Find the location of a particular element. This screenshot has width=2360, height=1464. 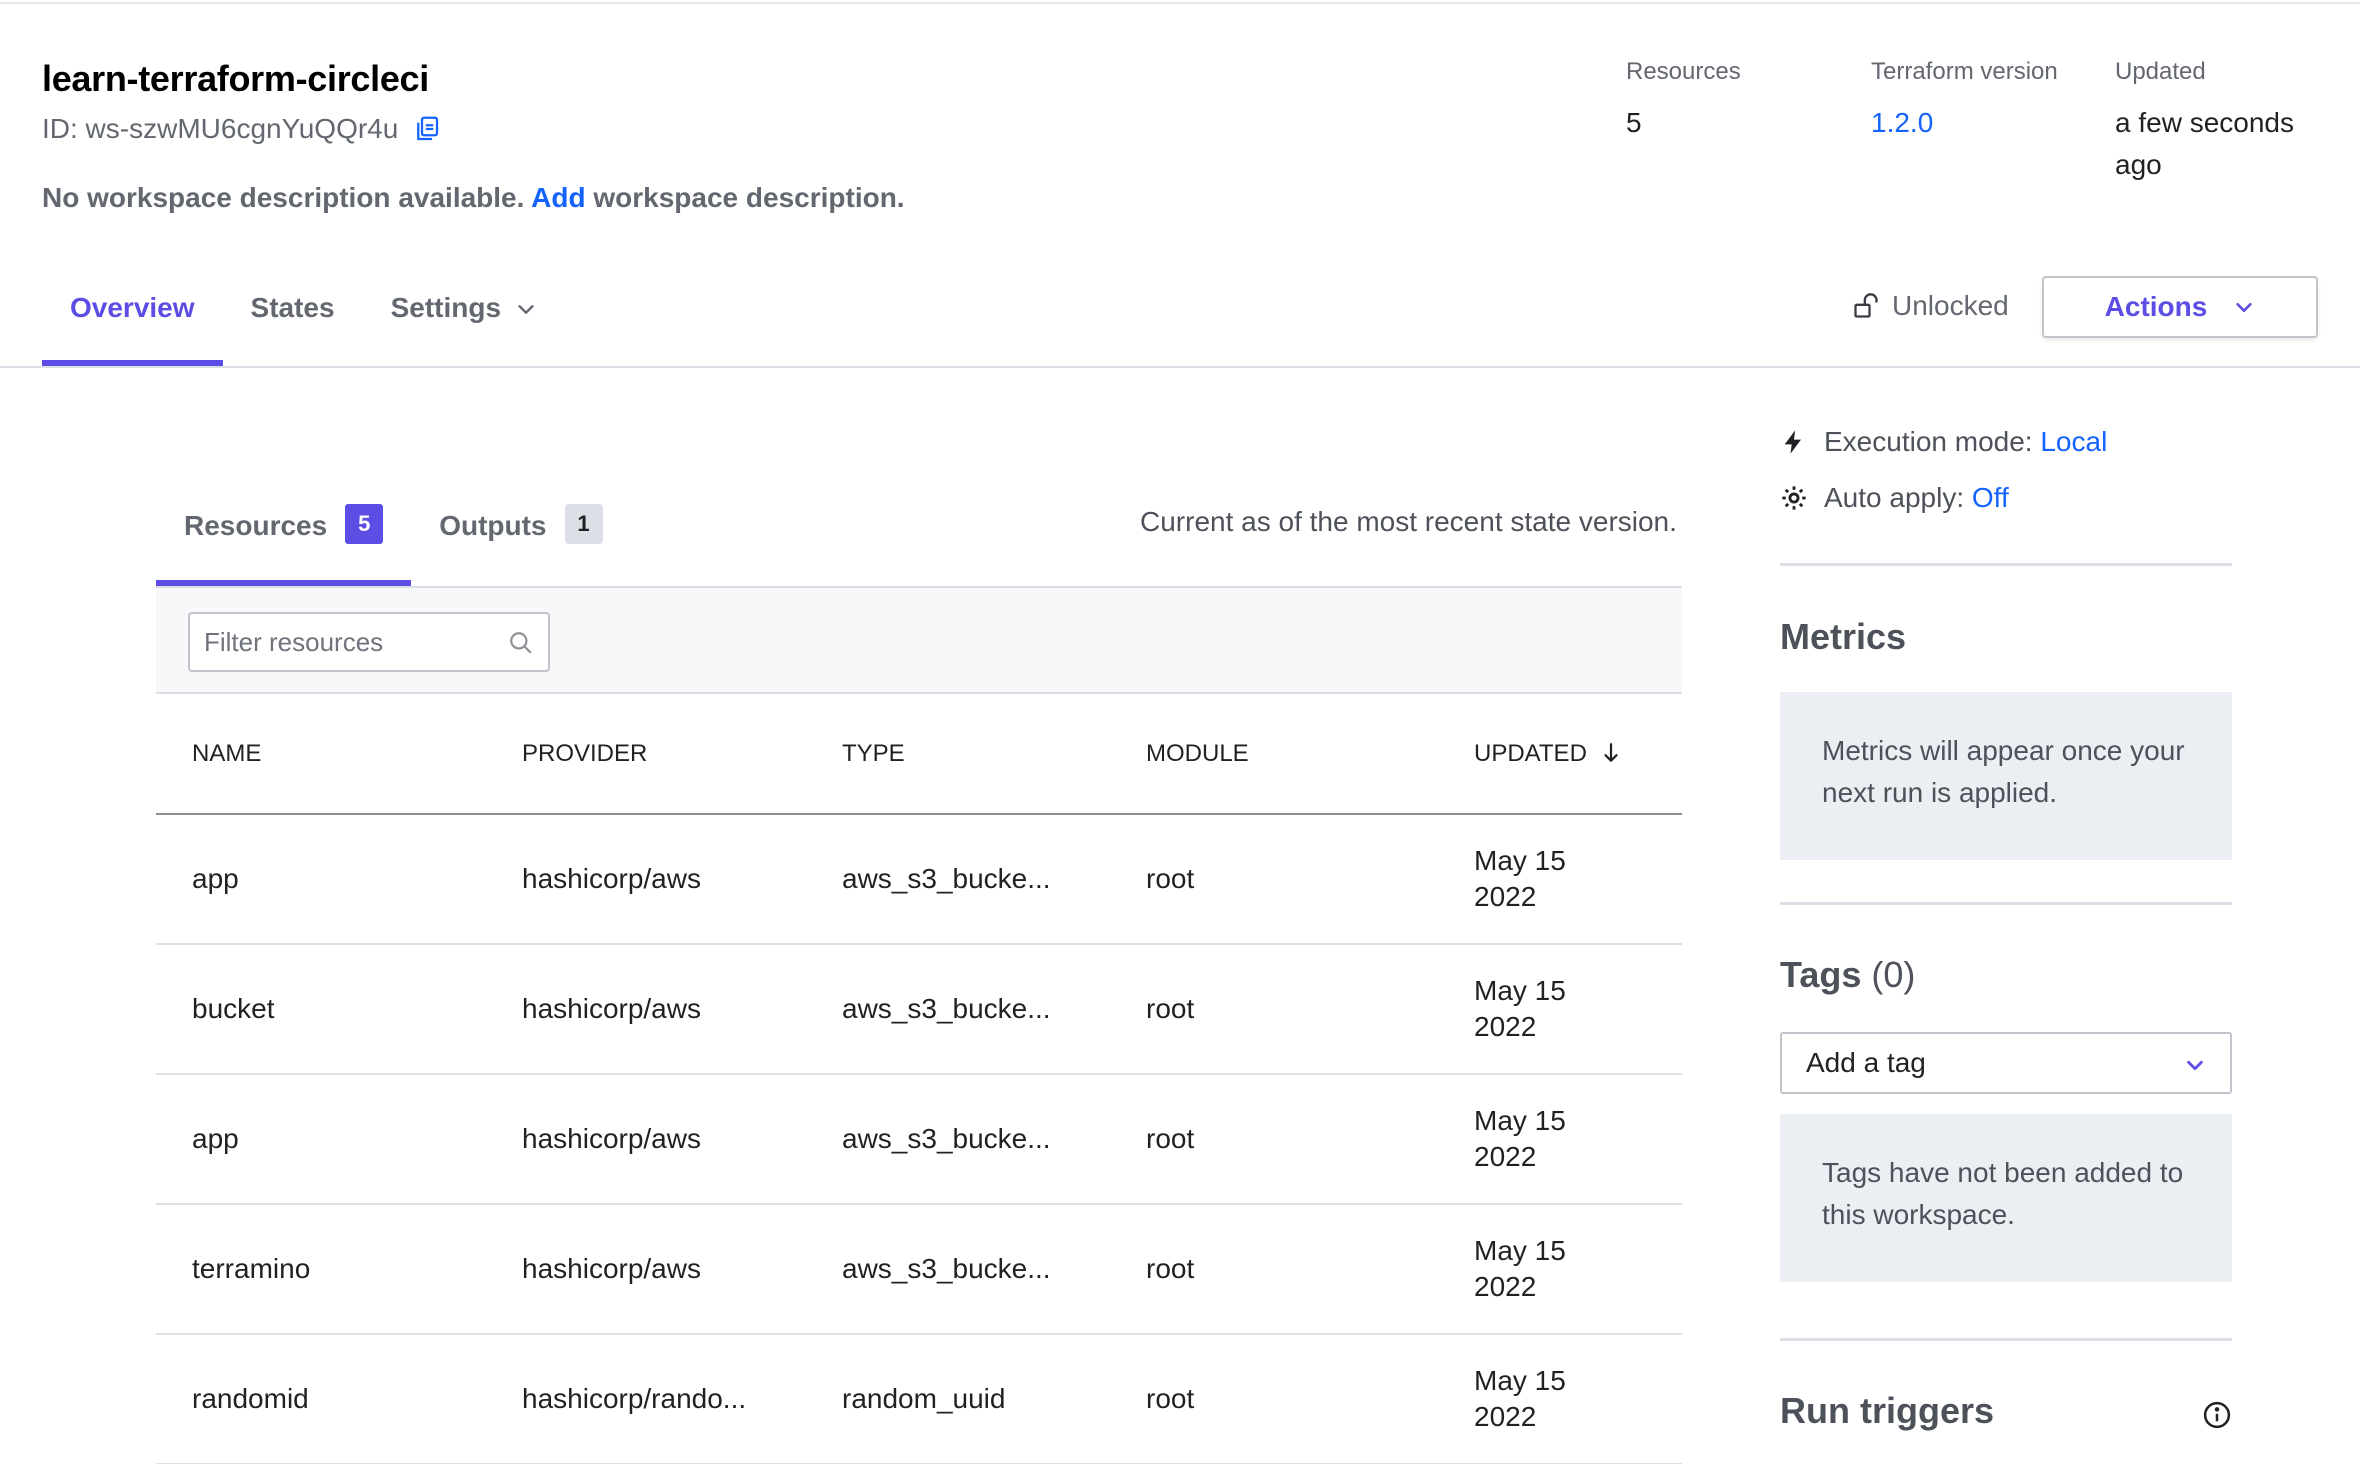

col-header-updated-label: UPDATED is located at coordinates (1530, 753).